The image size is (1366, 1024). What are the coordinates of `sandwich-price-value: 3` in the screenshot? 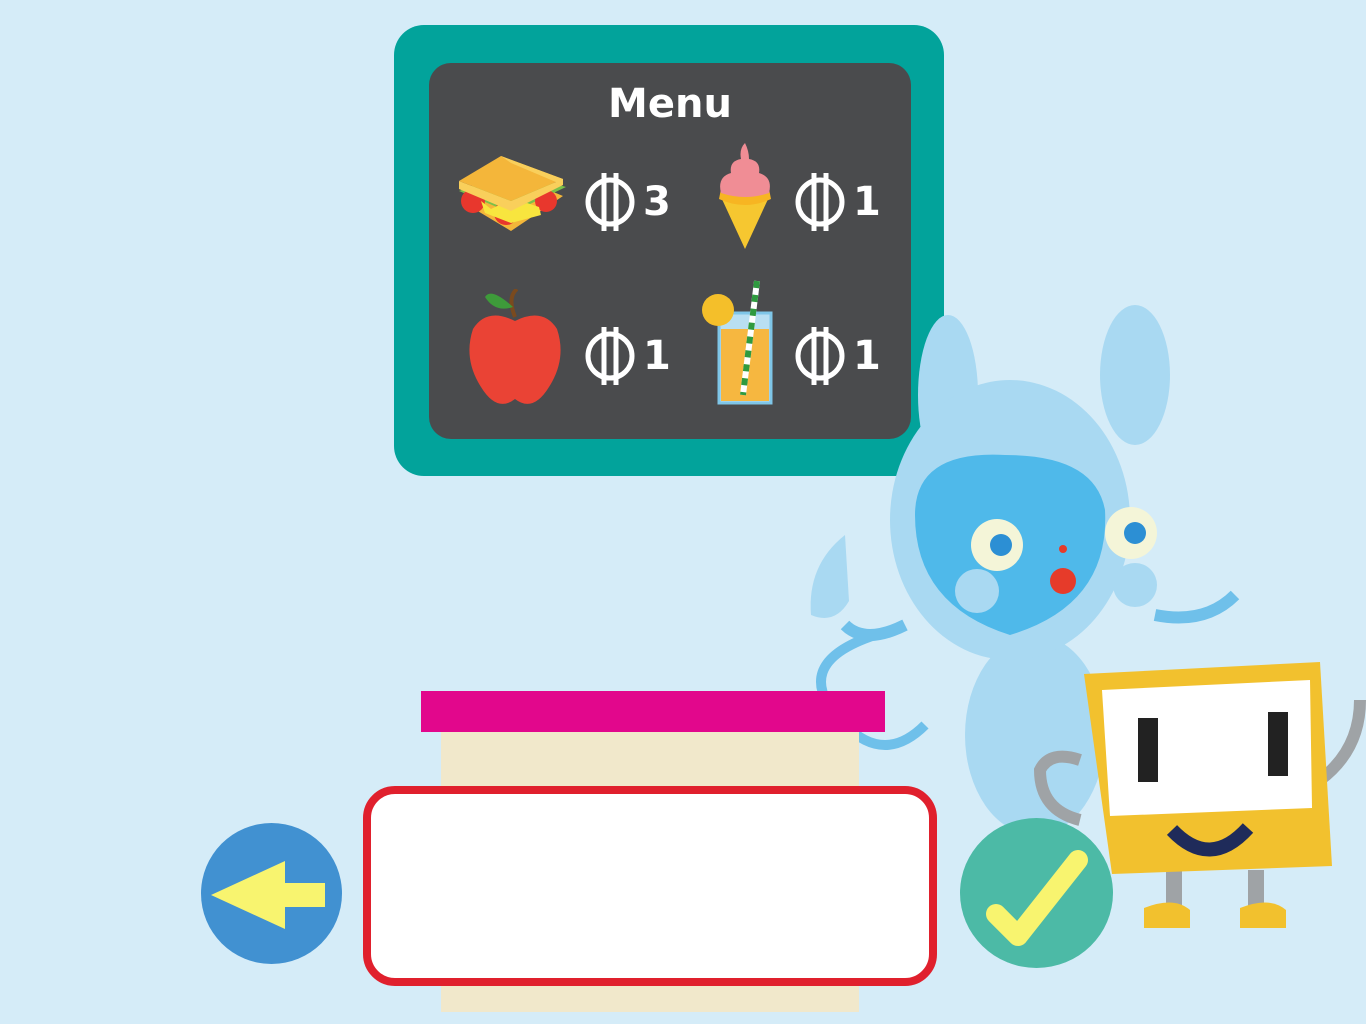 It's located at (657, 202).